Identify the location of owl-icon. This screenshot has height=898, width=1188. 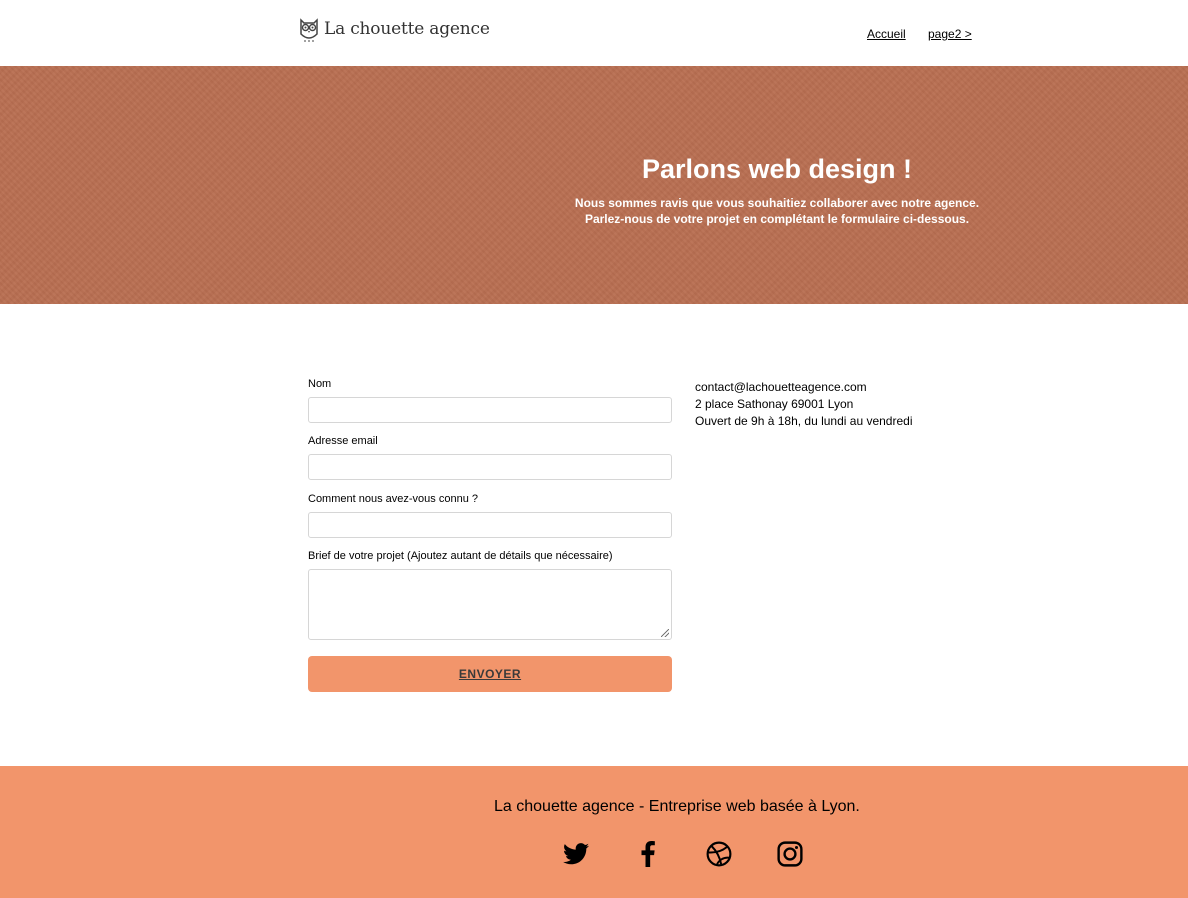
(309, 29).